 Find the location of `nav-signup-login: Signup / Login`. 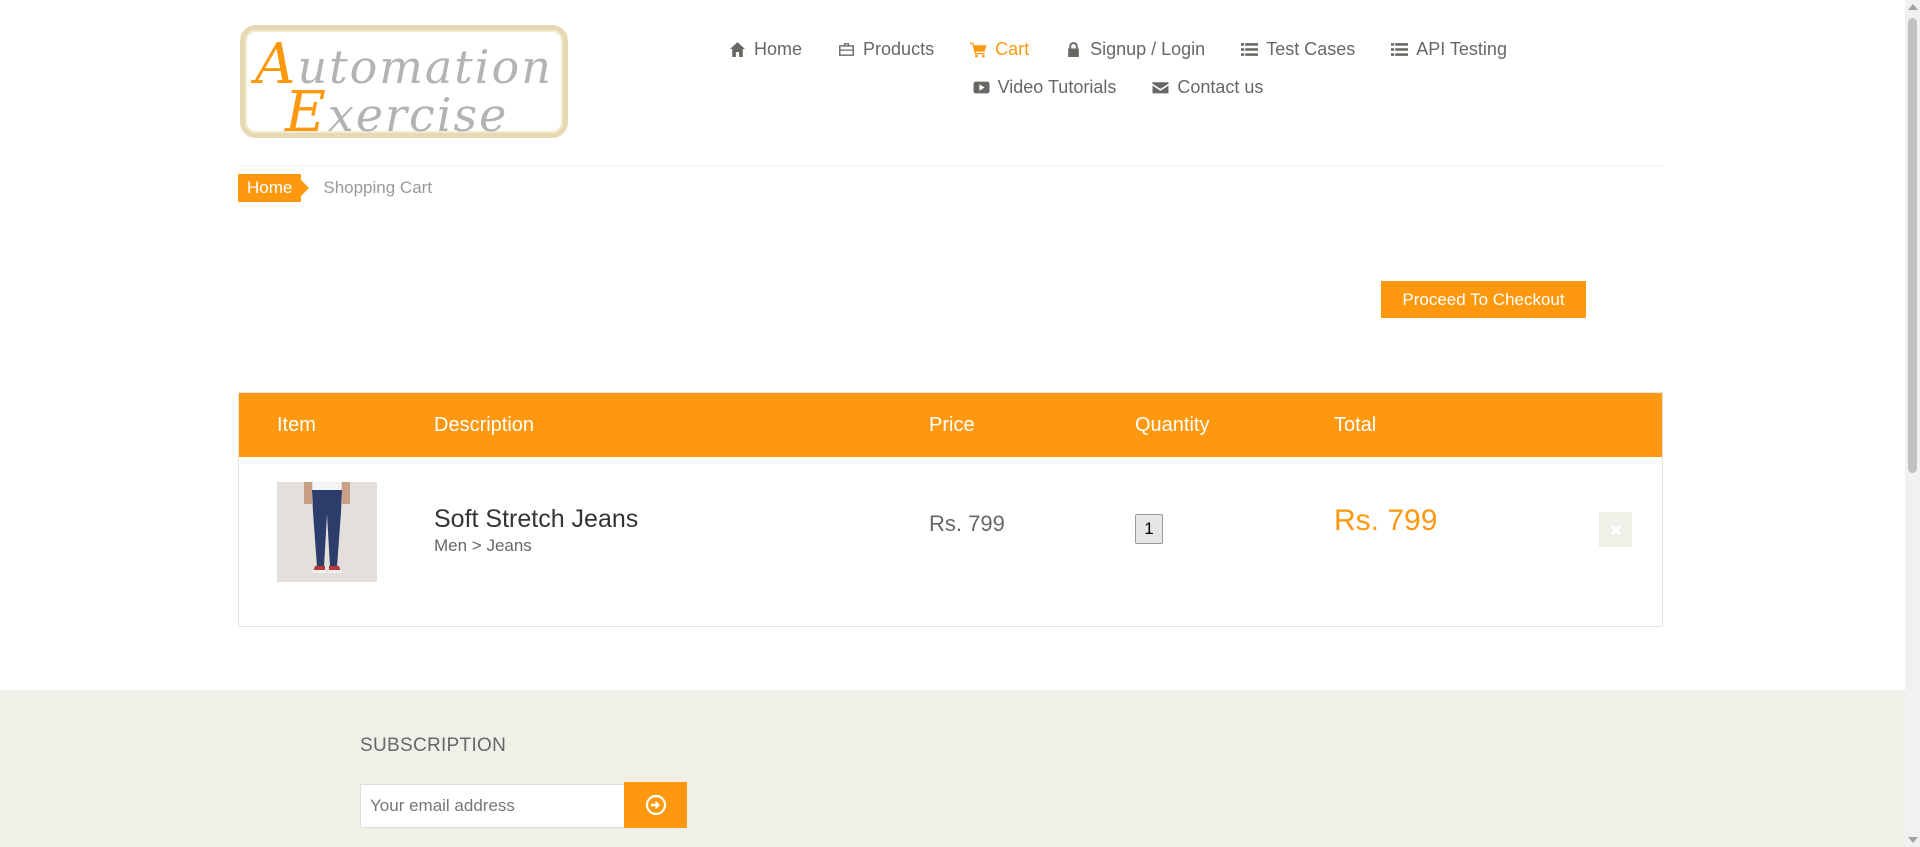

nav-signup-login: Signup / Login is located at coordinates (1135, 49).